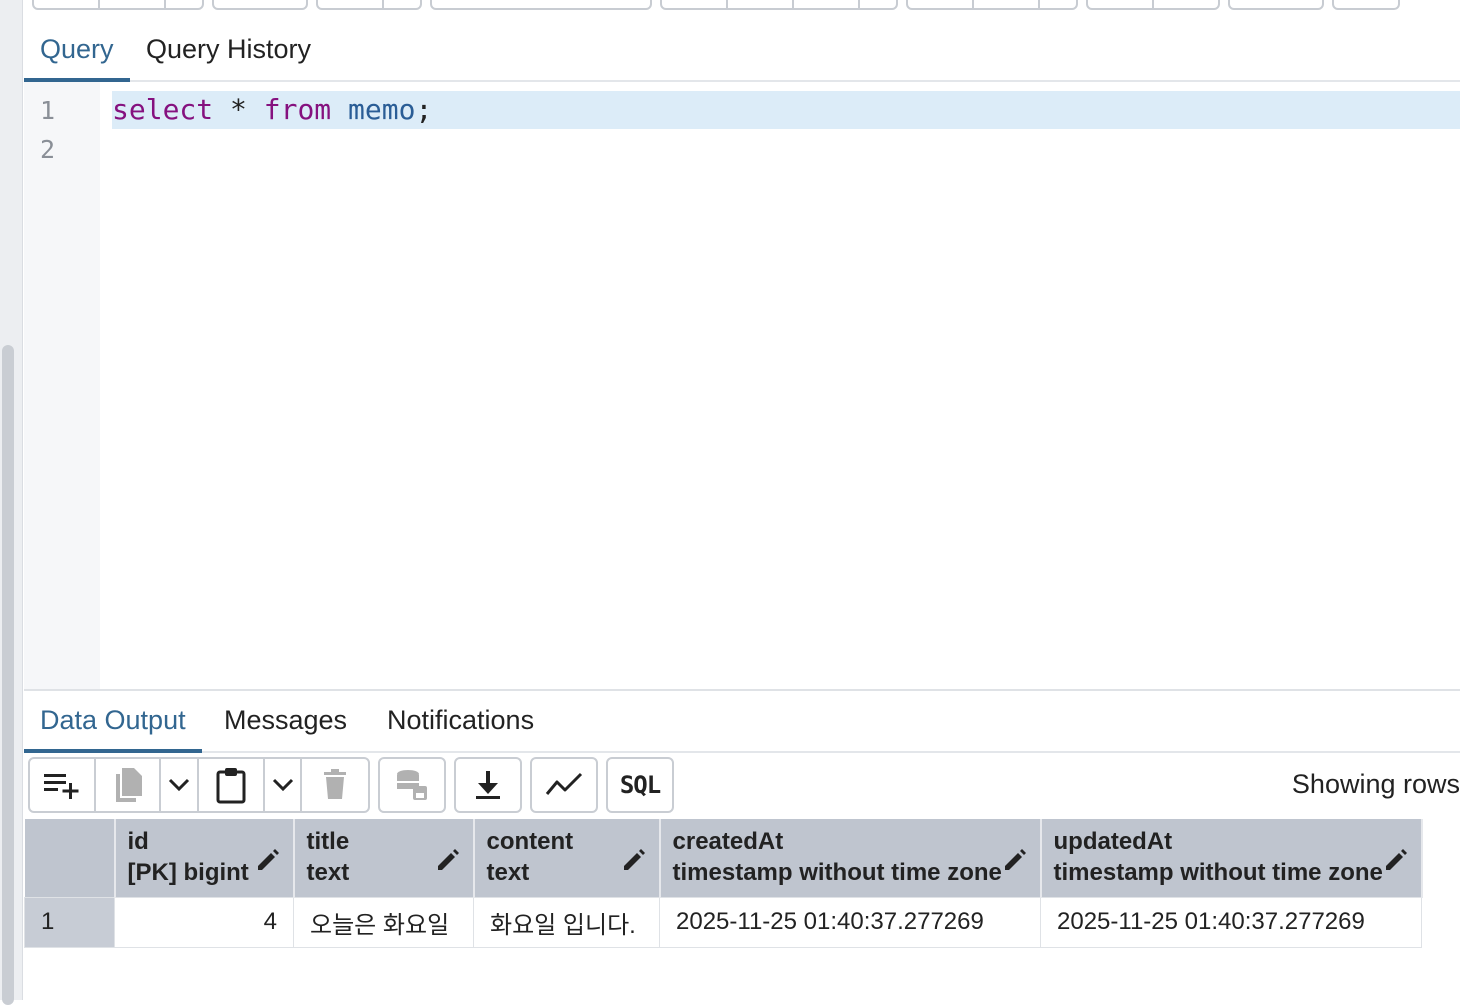 This screenshot has width=1460, height=1005. I want to click on sql-group: SQL, so click(640, 785).